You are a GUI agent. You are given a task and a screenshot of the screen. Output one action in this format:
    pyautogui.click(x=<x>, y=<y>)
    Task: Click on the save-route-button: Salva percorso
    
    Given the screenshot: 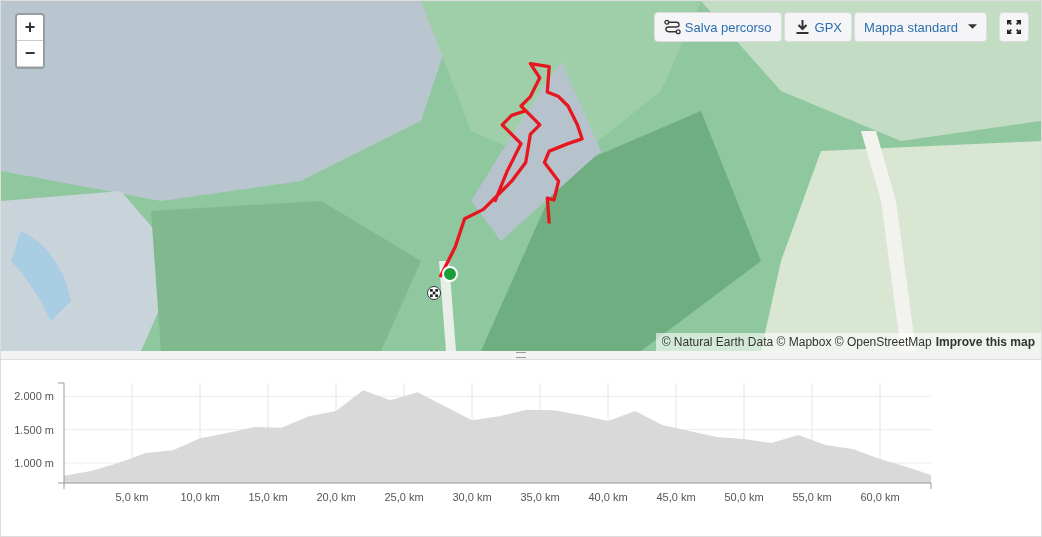 What is the action you would take?
    pyautogui.click(x=717, y=27)
    